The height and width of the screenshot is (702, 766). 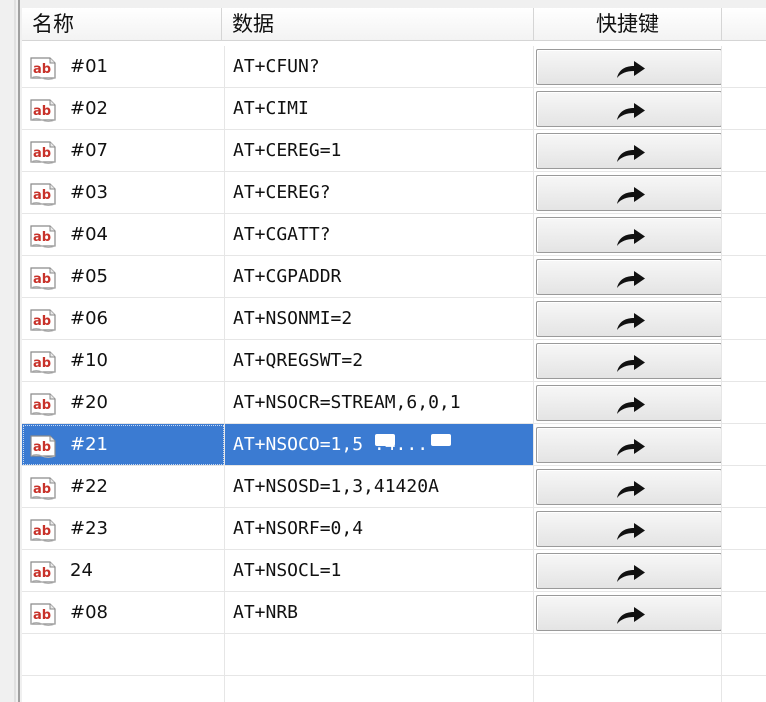 What do you see at coordinates (123, 571) in the screenshot?
I see `name-cell: ab 24` at bounding box center [123, 571].